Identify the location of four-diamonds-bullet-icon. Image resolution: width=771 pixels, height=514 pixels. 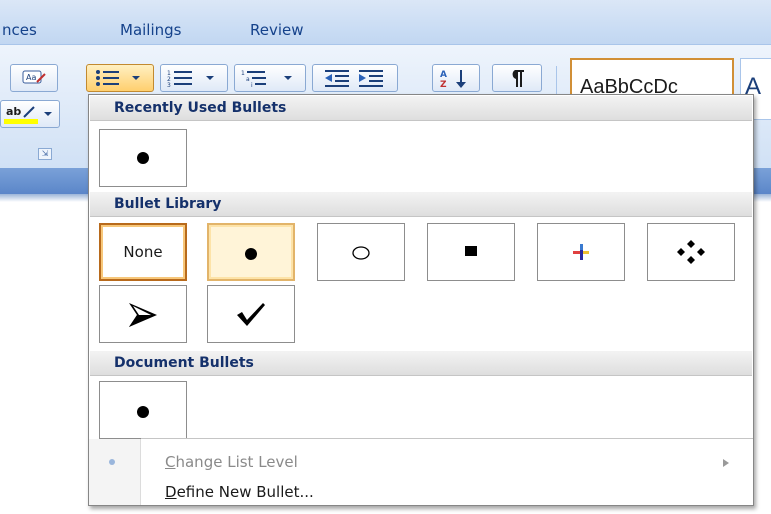
(691, 252).